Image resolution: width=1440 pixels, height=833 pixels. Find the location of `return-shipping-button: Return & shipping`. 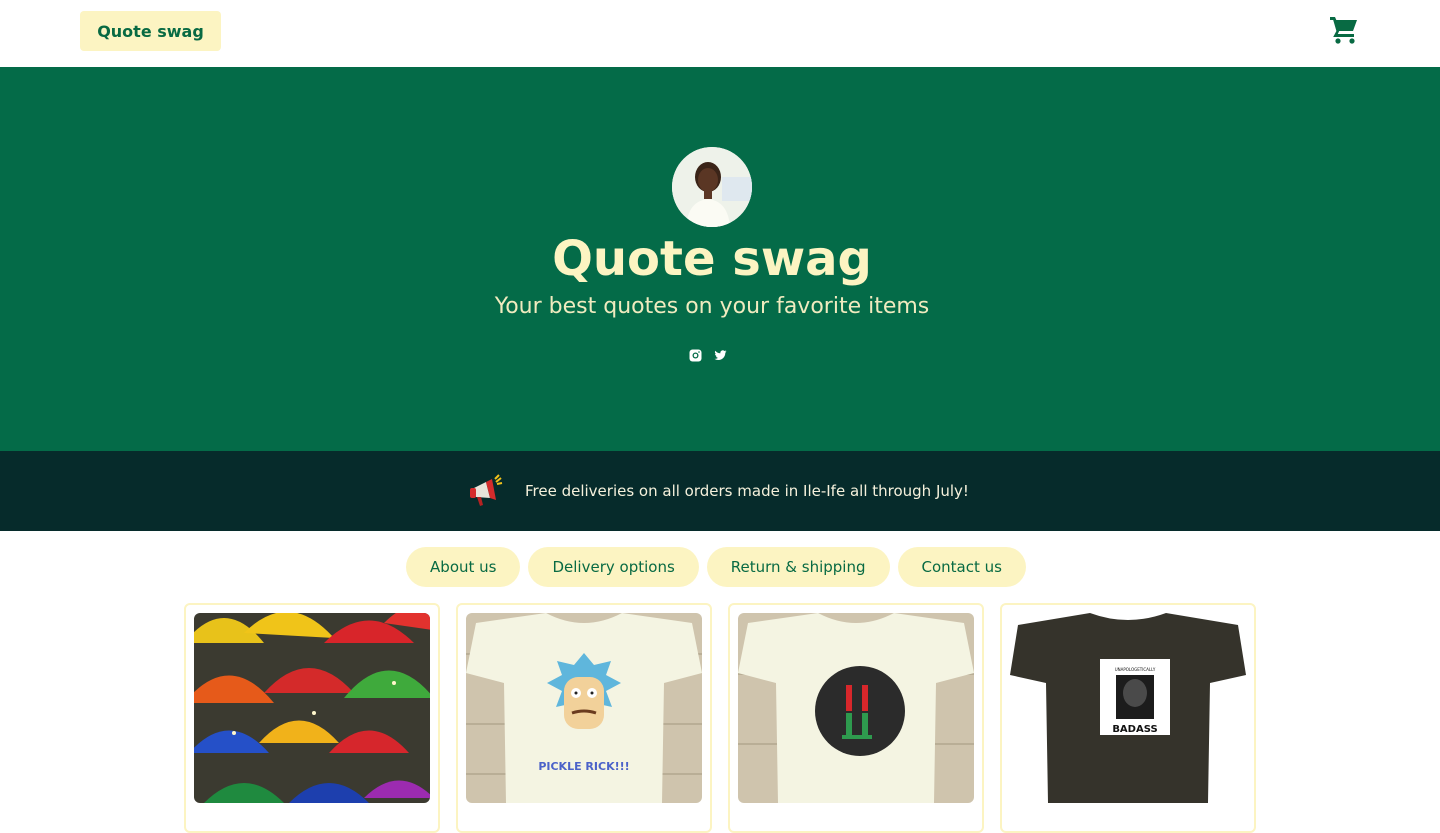

return-shipping-button: Return & shipping is located at coordinates (798, 567).